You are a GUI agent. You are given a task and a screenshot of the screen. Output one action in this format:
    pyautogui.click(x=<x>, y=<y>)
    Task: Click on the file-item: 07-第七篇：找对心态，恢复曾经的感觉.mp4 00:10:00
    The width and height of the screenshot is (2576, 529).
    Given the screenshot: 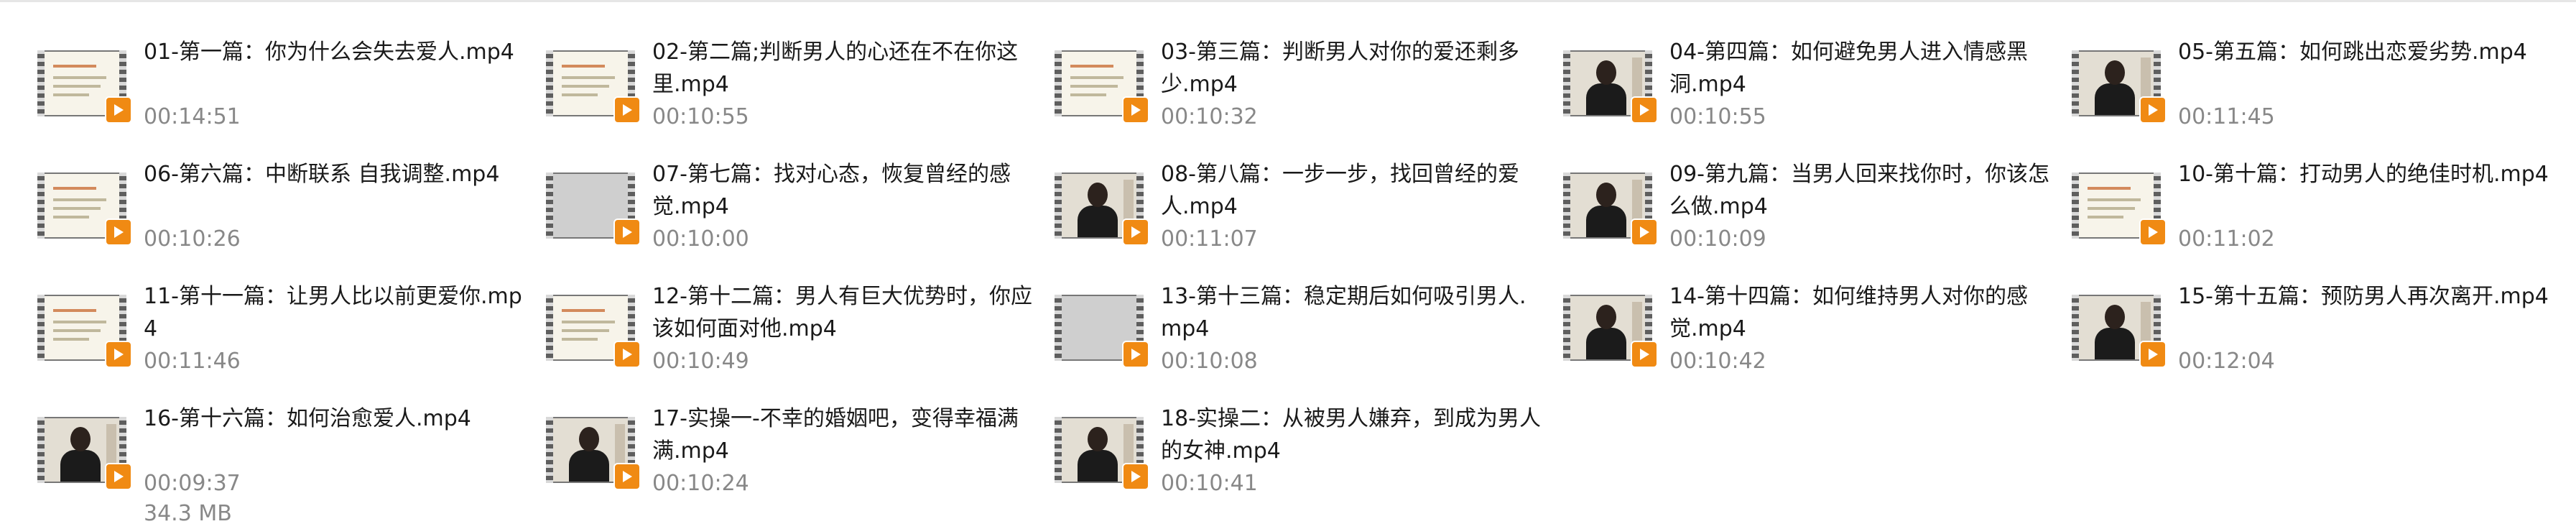 What is the action you would take?
    pyautogui.click(x=794, y=212)
    